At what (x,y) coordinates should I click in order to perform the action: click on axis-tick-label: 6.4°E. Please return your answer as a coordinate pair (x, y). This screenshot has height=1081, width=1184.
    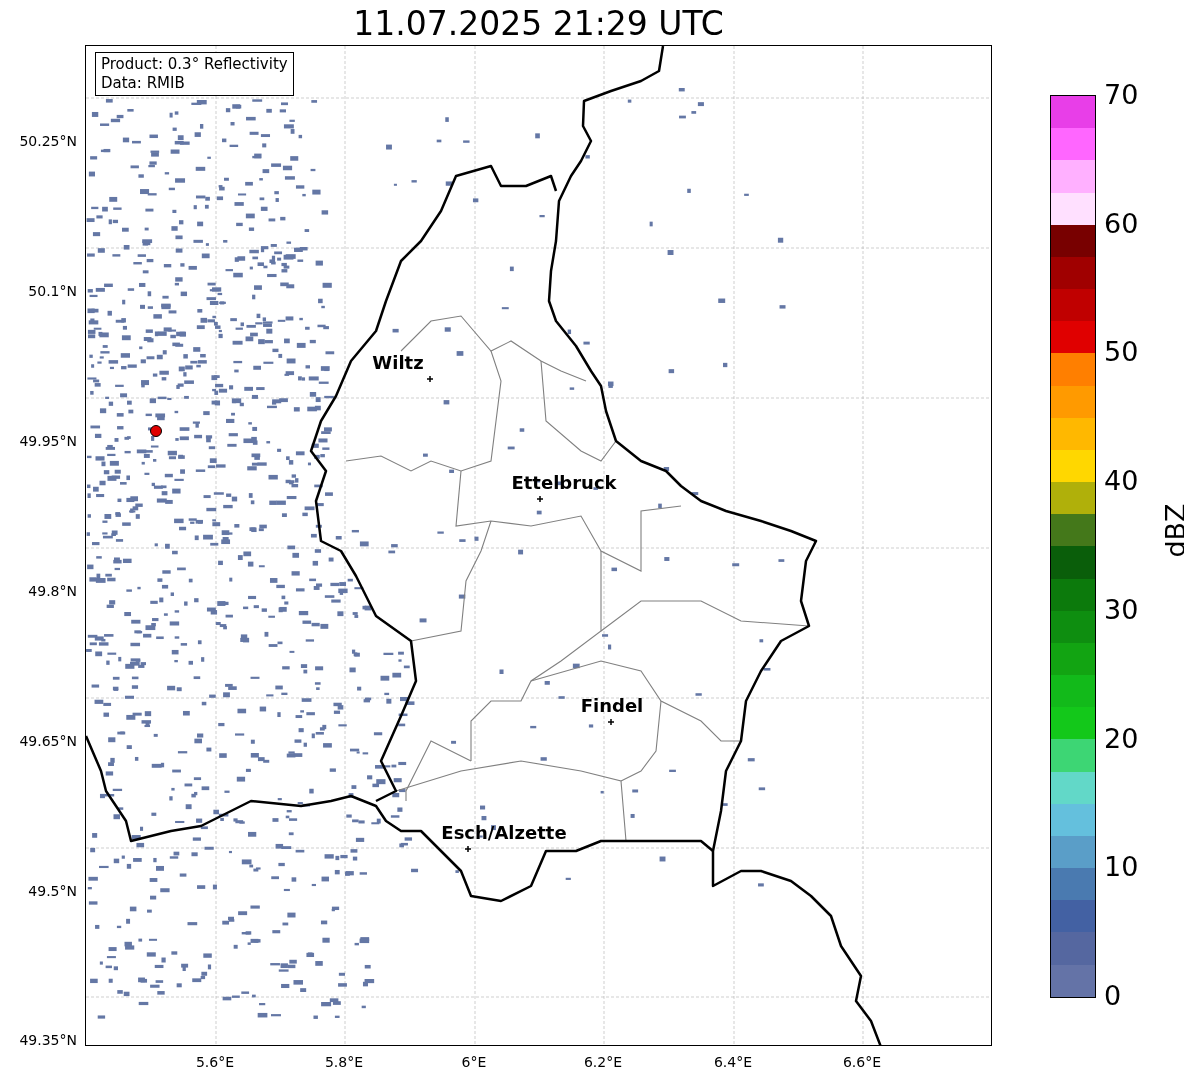
    Looking at the image, I should click on (733, 1062).